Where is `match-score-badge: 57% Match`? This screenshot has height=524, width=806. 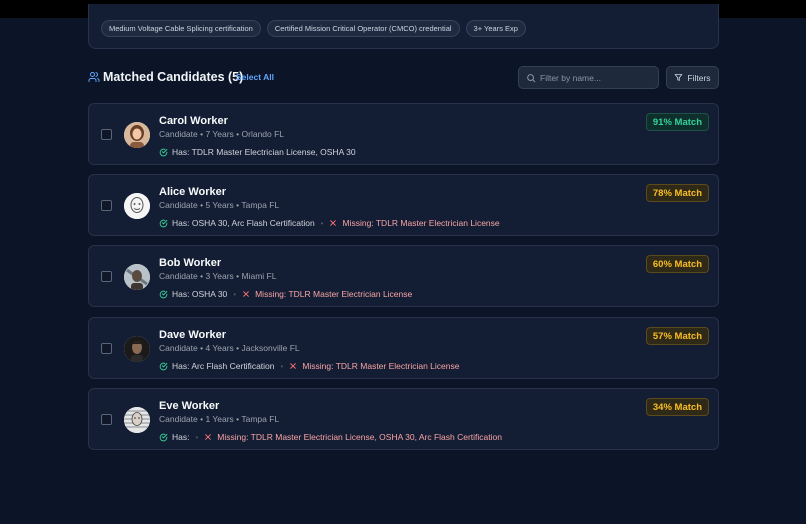
match-score-badge: 57% Match is located at coordinates (677, 336).